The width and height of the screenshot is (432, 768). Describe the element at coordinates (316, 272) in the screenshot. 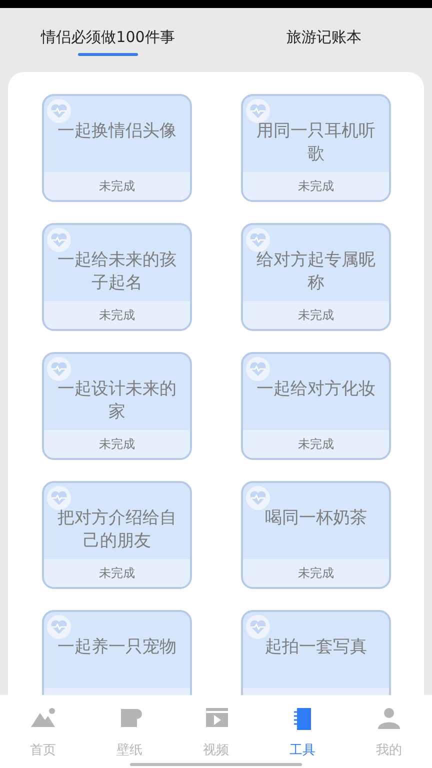

I see `task-title: 给对方起专属昵称` at that location.